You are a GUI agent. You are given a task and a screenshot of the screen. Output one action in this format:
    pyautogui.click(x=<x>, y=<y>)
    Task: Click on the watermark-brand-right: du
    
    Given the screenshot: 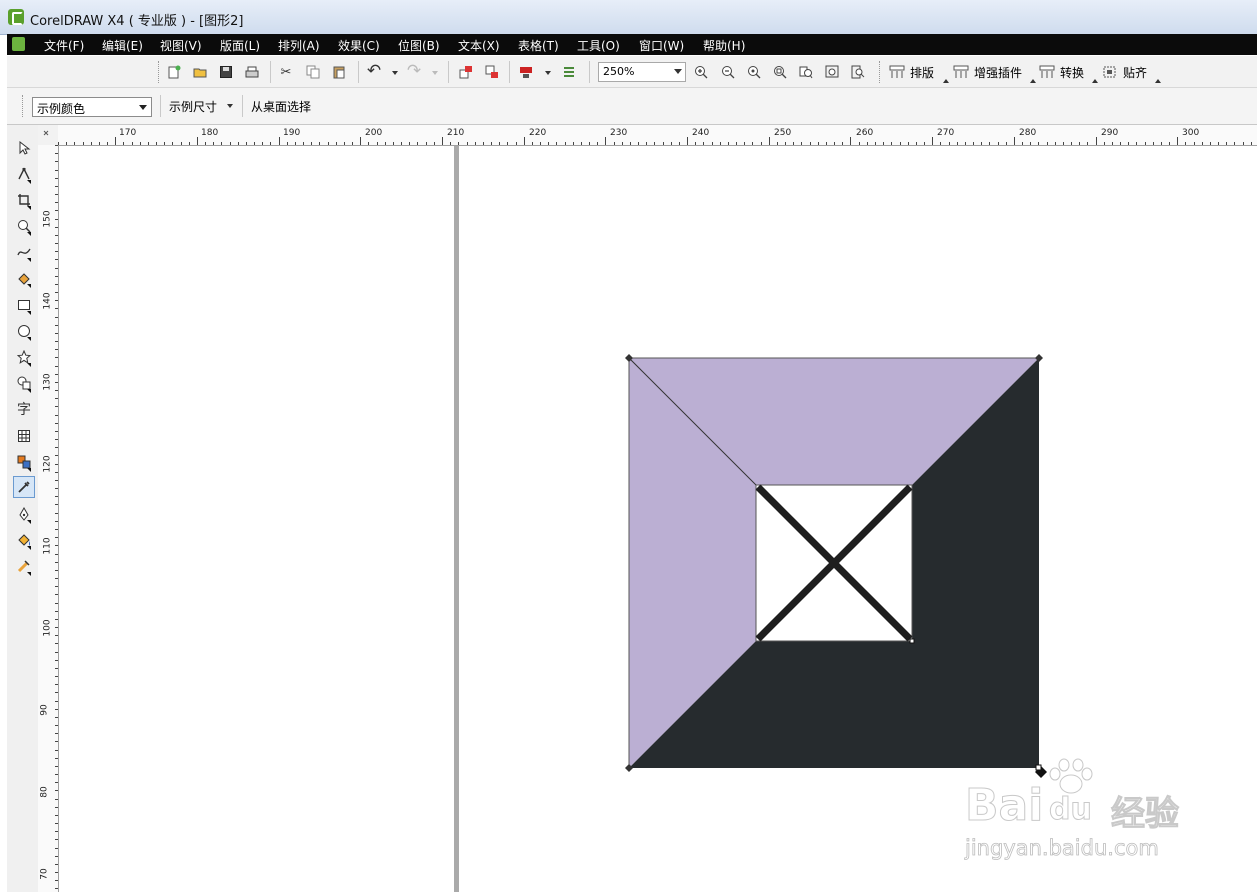 What is the action you would take?
    pyautogui.click(x=1071, y=810)
    